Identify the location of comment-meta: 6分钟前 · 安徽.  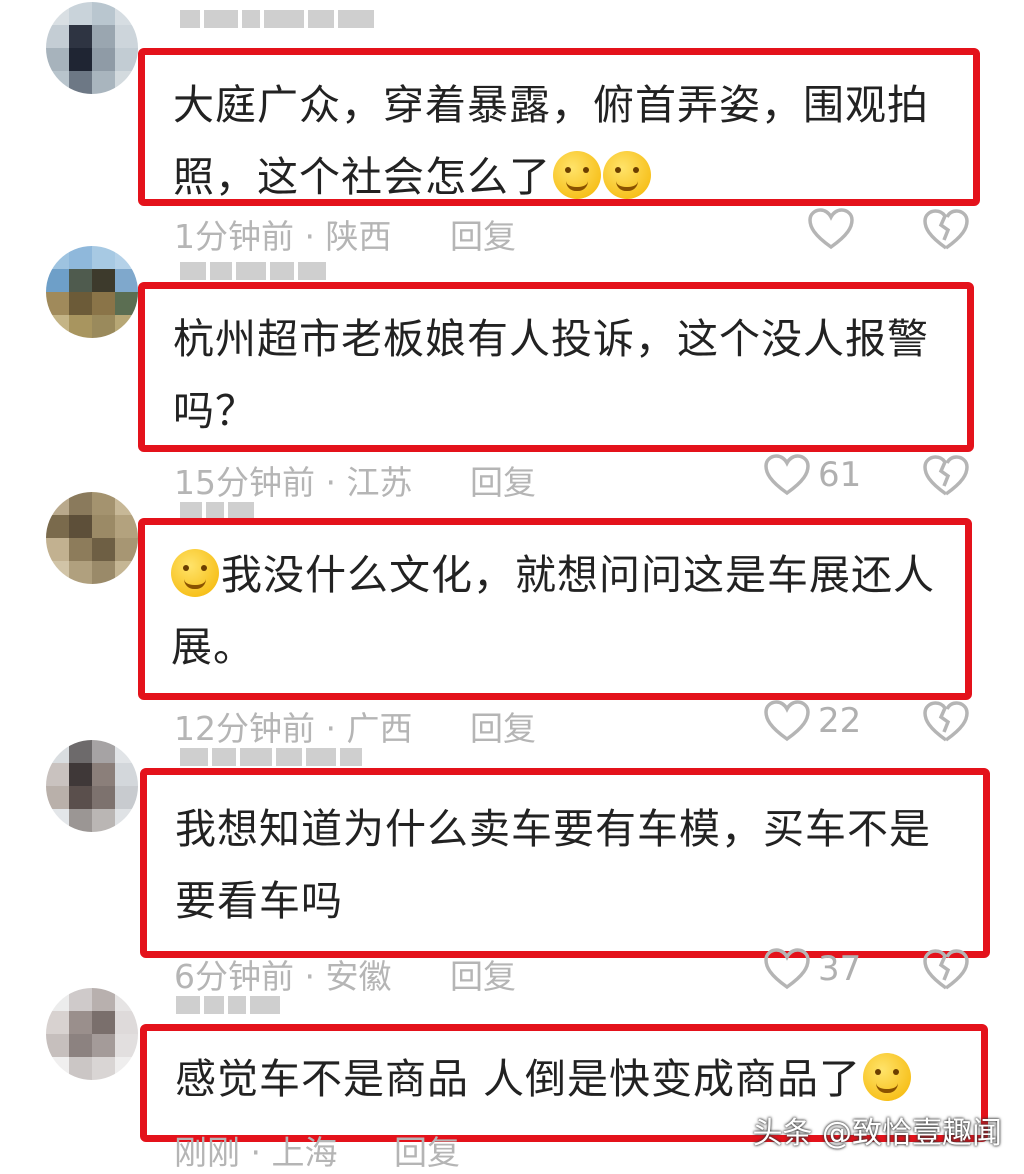
(282, 974).